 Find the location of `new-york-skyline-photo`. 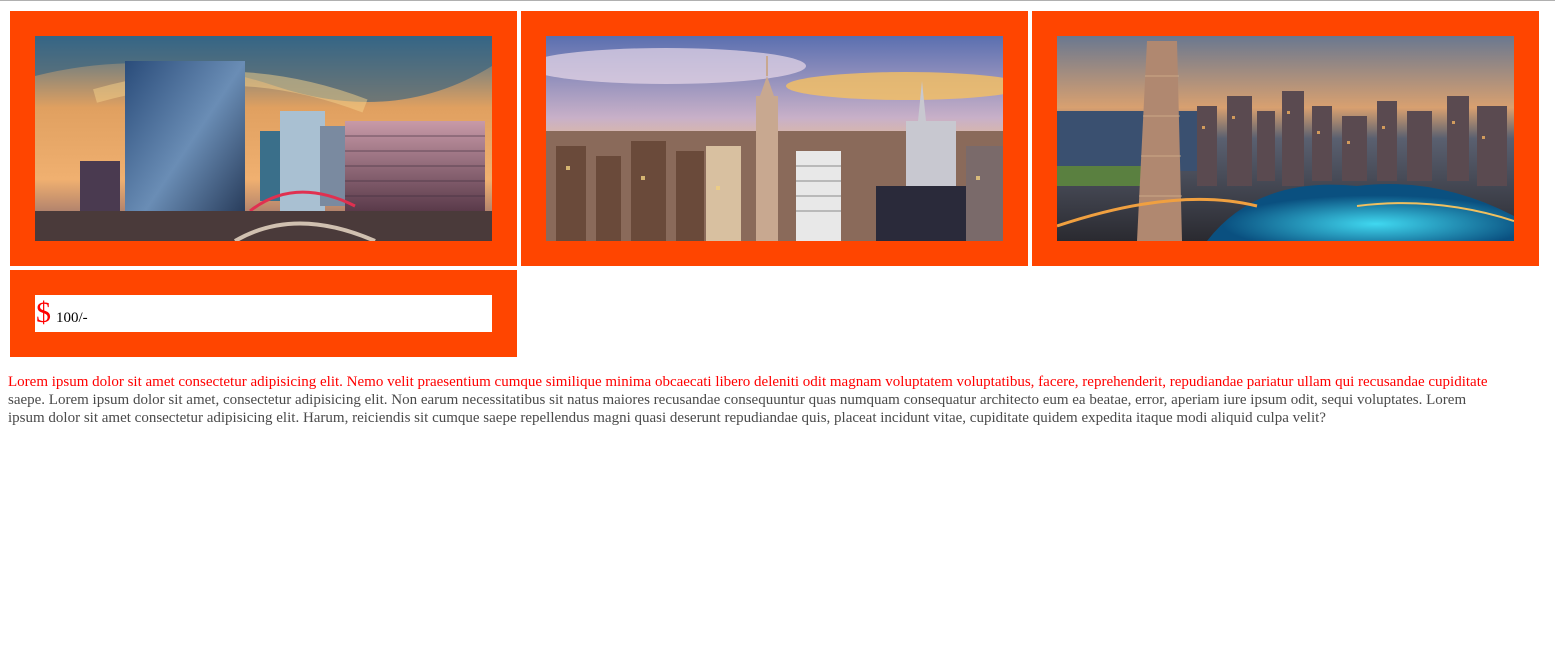

new-york-skyline-photo is located at coordinates (774, 138).